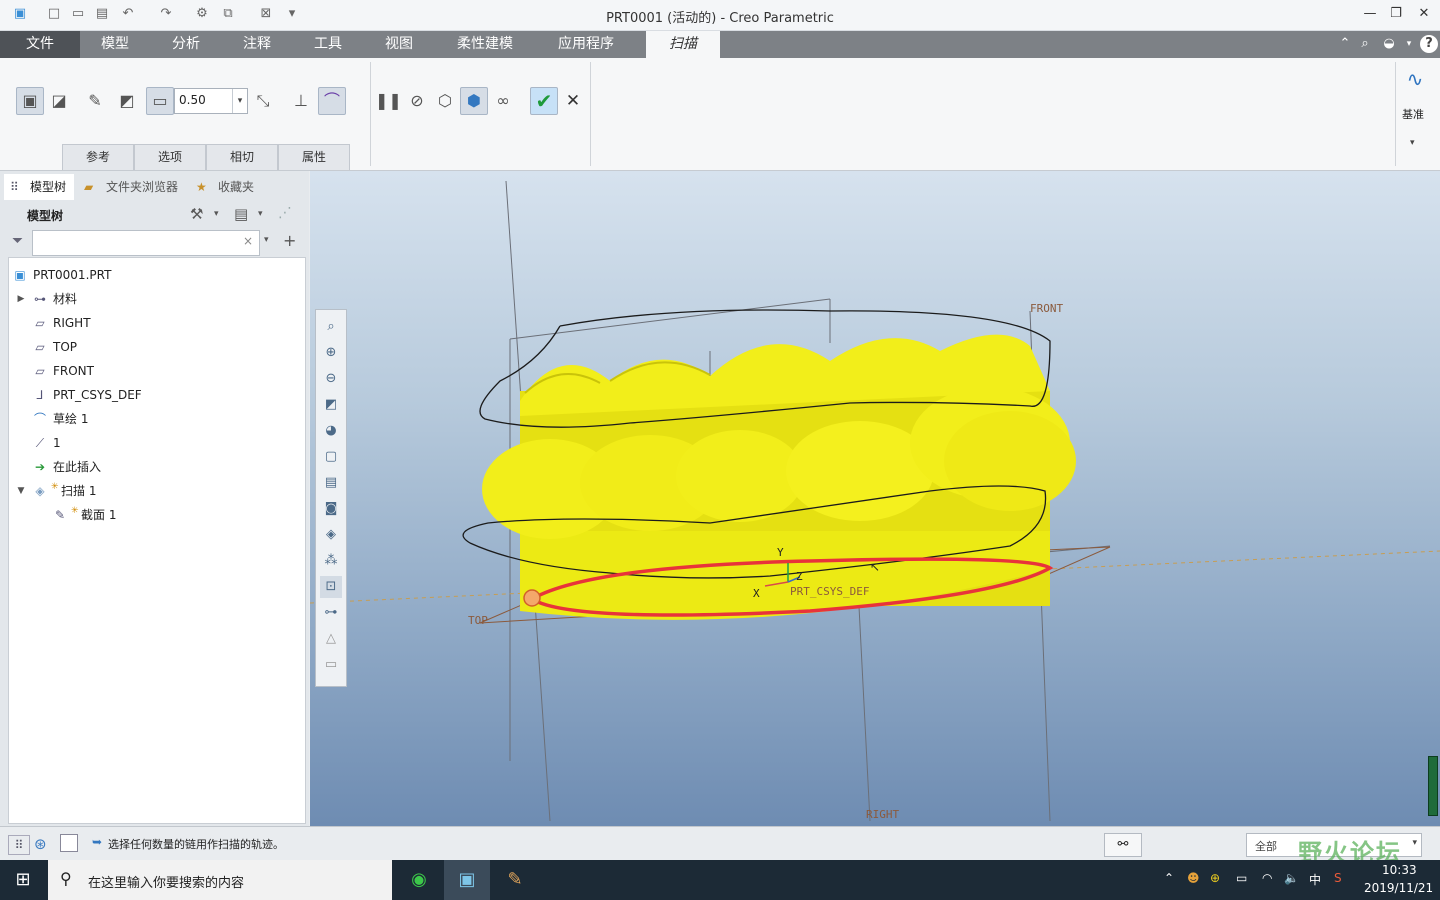 The height and width of the screenshot is (900, 1440). I want to click on zoom-in-icon: ⊕, so click(331, 353).